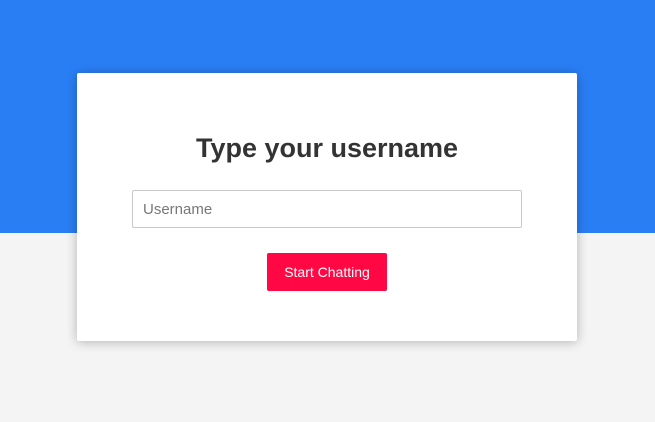 Image resolution: width=655 pixels, height=422 pixels. What do you see at coordinates (327, 272) in the screenshot?
I see `start-chatting-button: Start Chatting` at bounding box center [327, 272].